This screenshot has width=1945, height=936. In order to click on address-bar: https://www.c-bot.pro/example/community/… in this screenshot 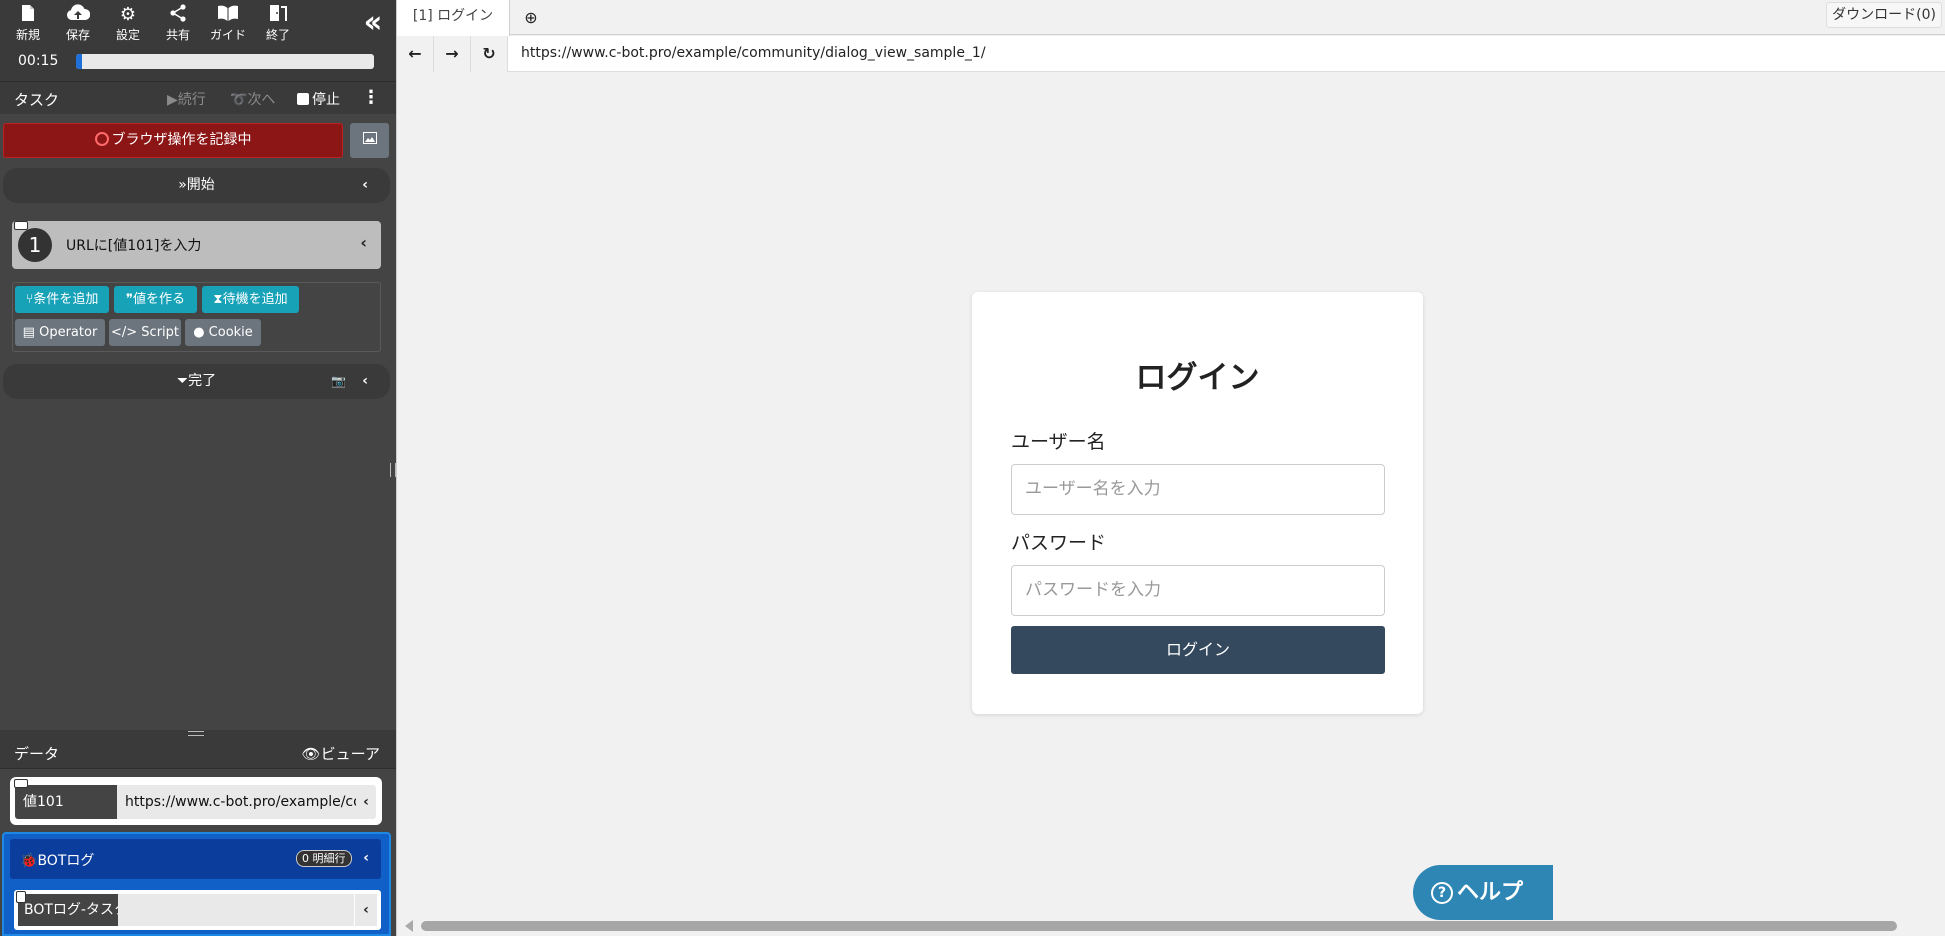, I will do `click(753, 53)`.